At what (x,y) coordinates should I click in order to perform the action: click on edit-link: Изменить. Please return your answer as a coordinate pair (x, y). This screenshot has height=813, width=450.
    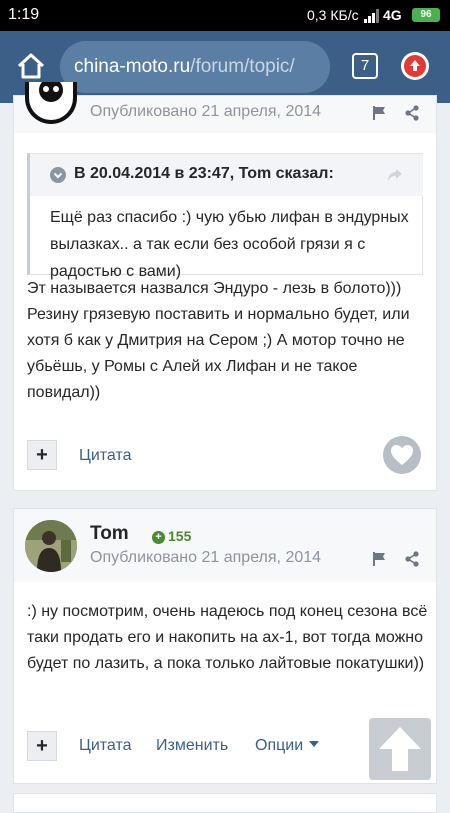
    Looking at the image, I should click on (192, 746).